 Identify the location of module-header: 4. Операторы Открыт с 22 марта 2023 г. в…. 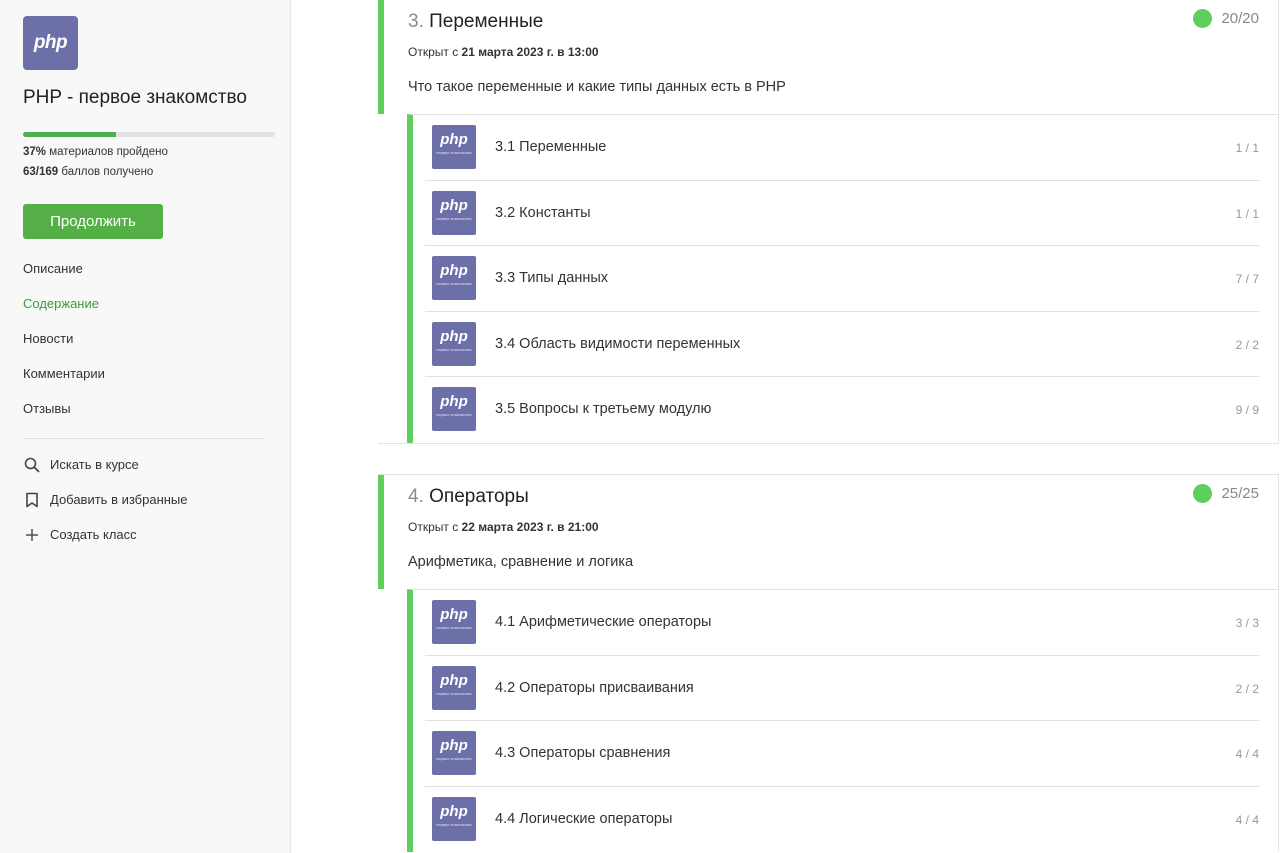
(828, 532).